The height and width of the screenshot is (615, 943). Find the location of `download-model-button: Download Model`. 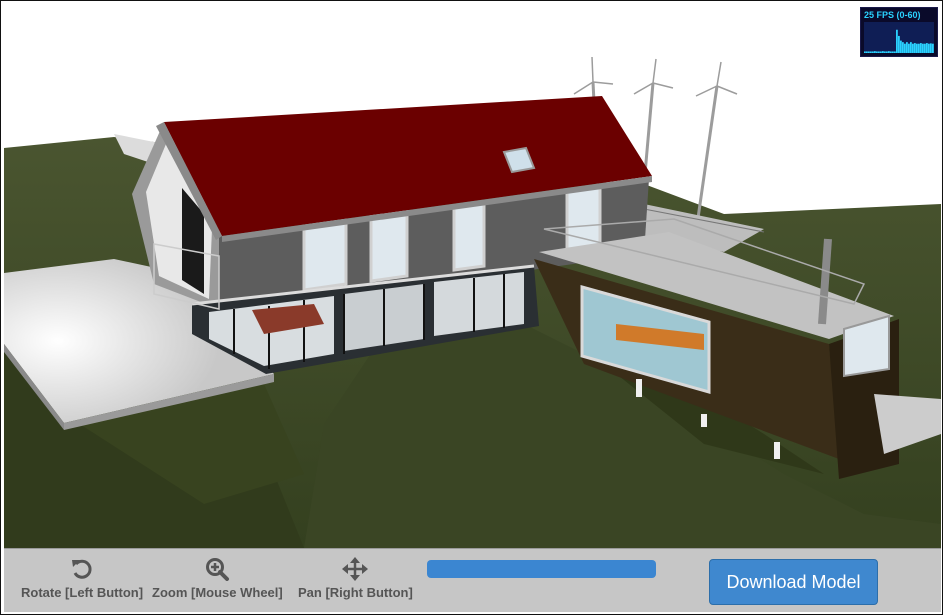

download-model-button: Download Model is located at coordinates (793, 582).